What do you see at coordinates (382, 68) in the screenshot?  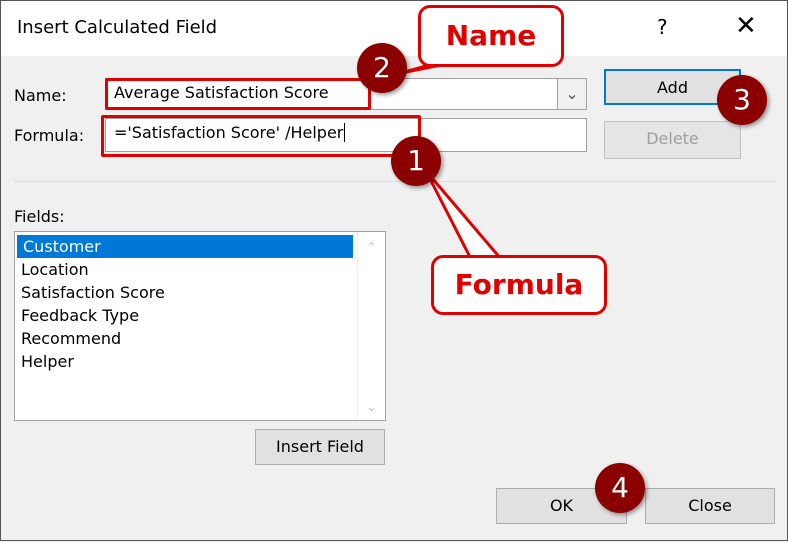 I see `step-badge-2: 2` at bounding box center [382, 68].